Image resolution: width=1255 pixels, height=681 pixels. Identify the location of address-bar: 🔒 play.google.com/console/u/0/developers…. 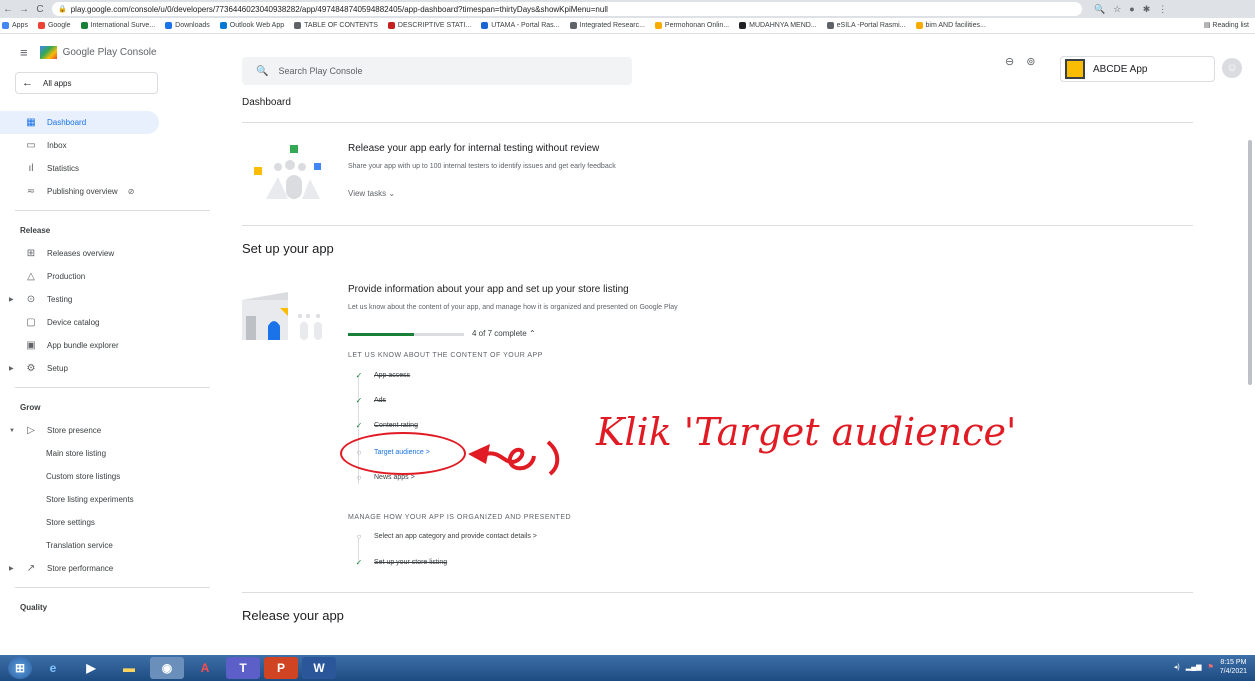
(567, 9).